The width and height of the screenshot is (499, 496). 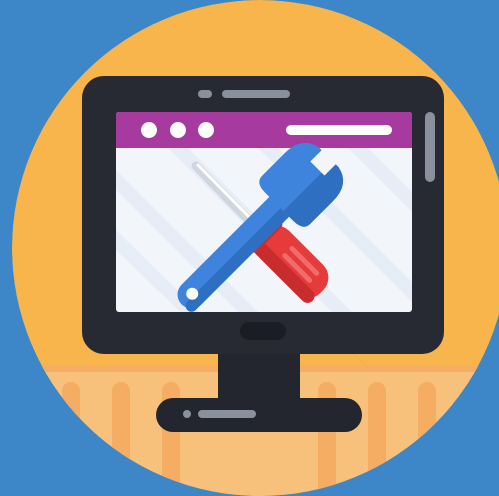 What do you see at coordinates (205, 94) in the screenshot?
I see `camera-dot` at bounding box center [205, 94].